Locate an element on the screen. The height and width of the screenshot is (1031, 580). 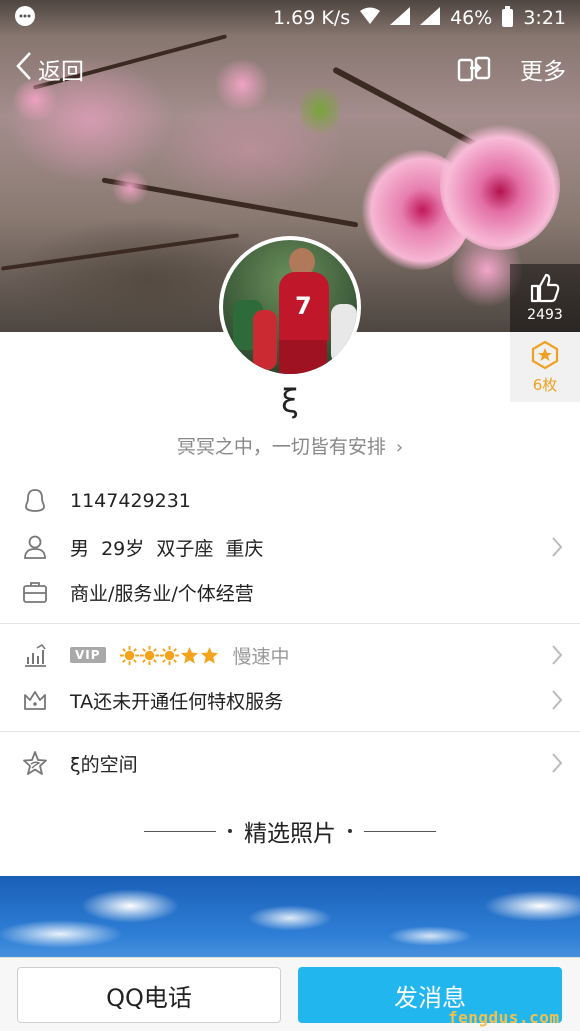
level-chart-icon is located at coordinates (35, 655).